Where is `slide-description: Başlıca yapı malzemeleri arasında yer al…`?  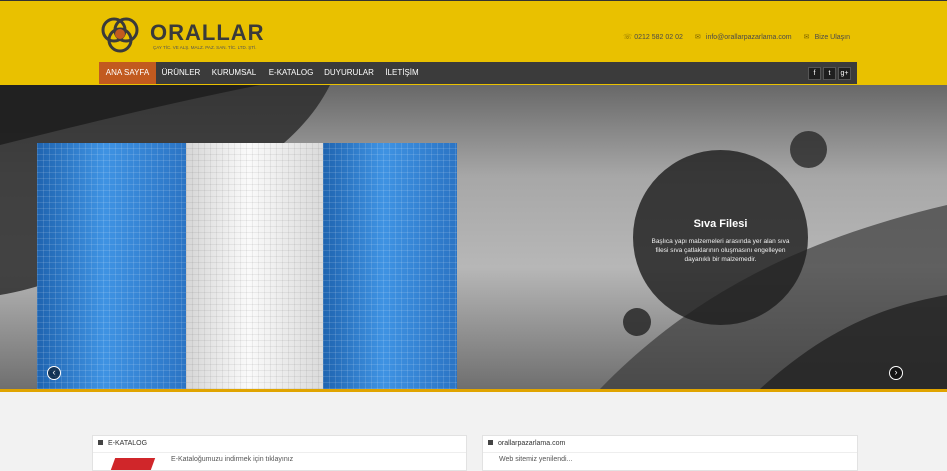
slide-description: Başlıca yapı malzemeleri arasında yer al… is located at coordinates (720, 250).